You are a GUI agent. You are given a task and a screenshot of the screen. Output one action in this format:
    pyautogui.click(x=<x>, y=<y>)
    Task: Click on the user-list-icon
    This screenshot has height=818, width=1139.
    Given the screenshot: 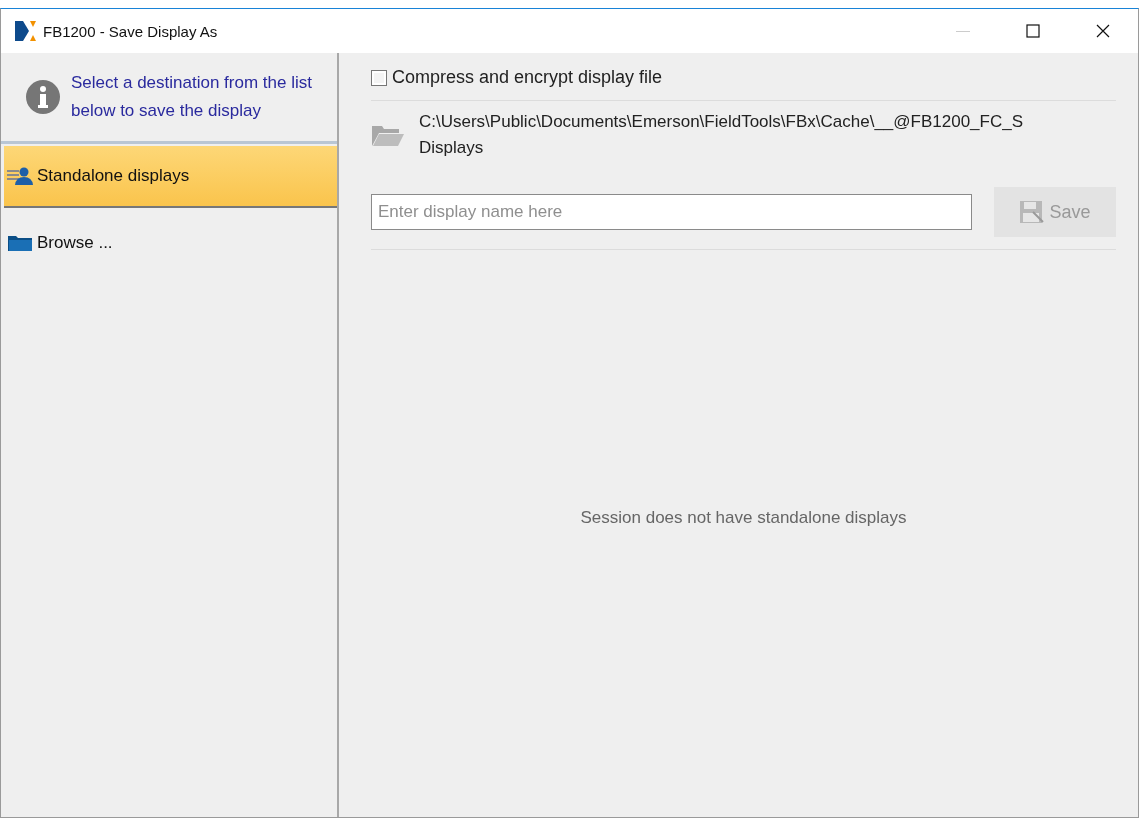 What is the action you would take?
    pyautogui.click(x=20, y=176)
    